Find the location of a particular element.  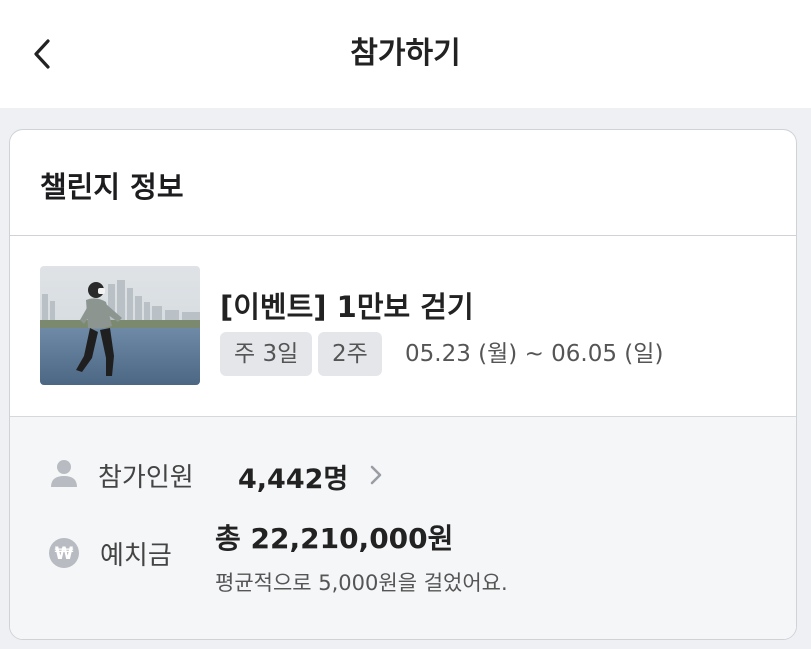

deposit-label: 예치금 is located at coordinates (136, 556).